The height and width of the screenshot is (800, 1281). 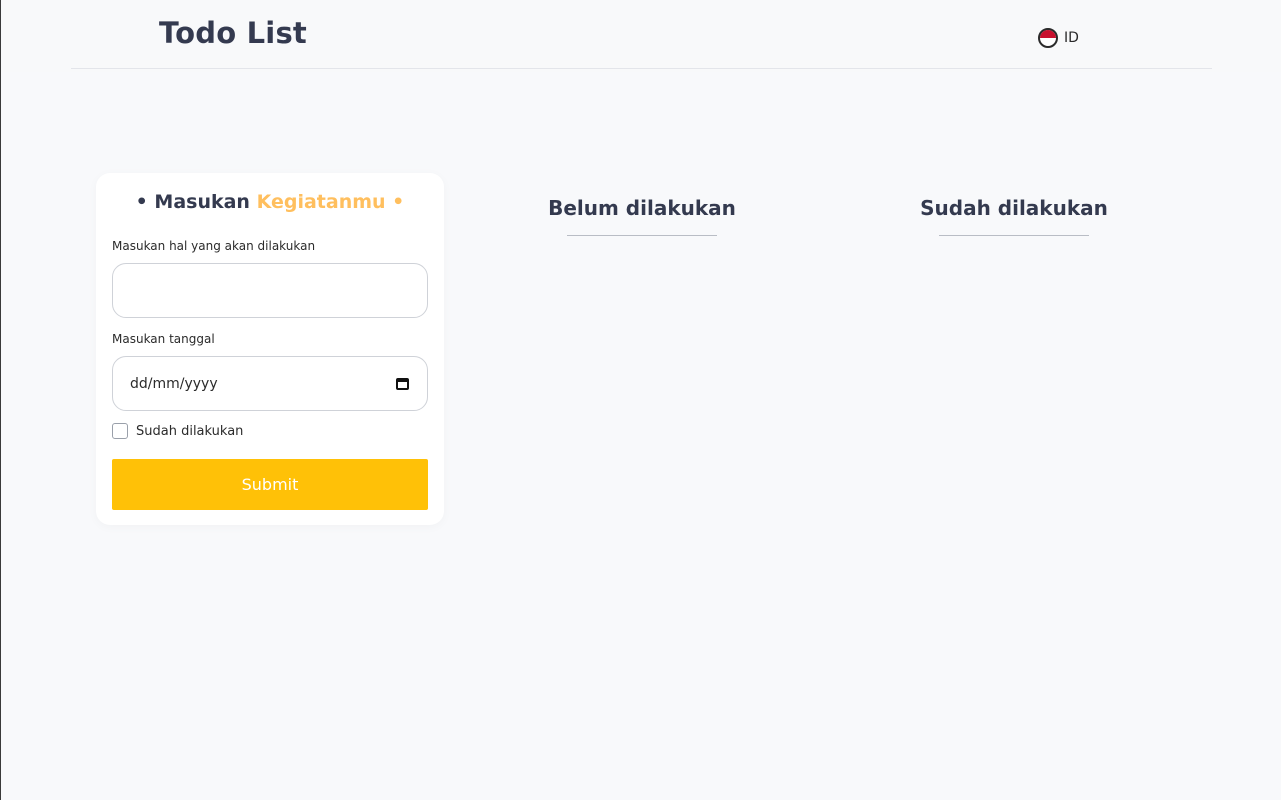 What do you see at coordinates (1014, 208) in the screenshot?
I see `done-column-title: Sudah dilakukan` at bounding box center [1014, 208].